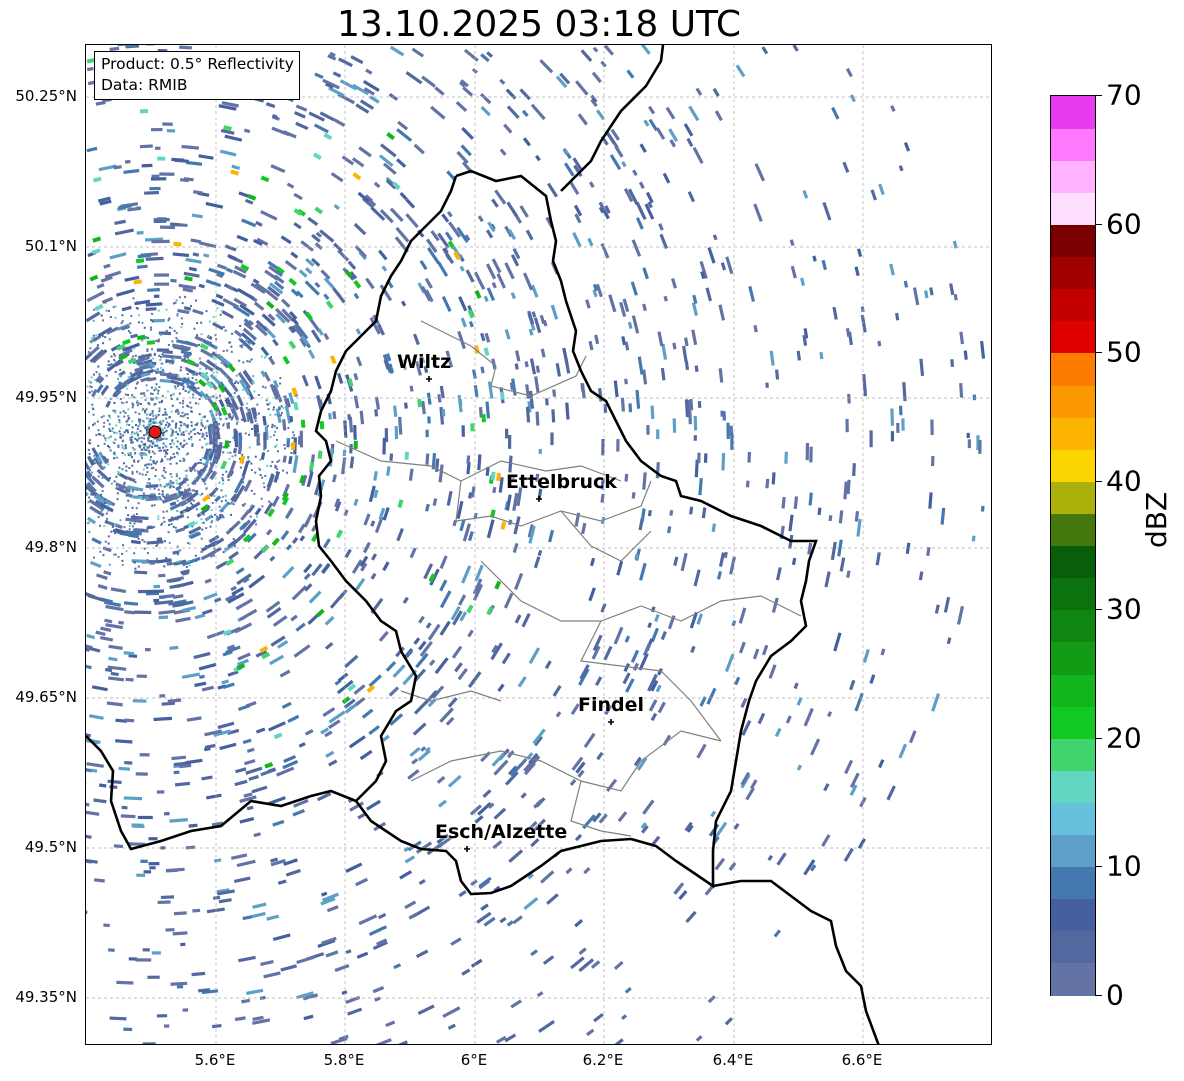  I want to click on colorbar-segment, so click(1073, 562).